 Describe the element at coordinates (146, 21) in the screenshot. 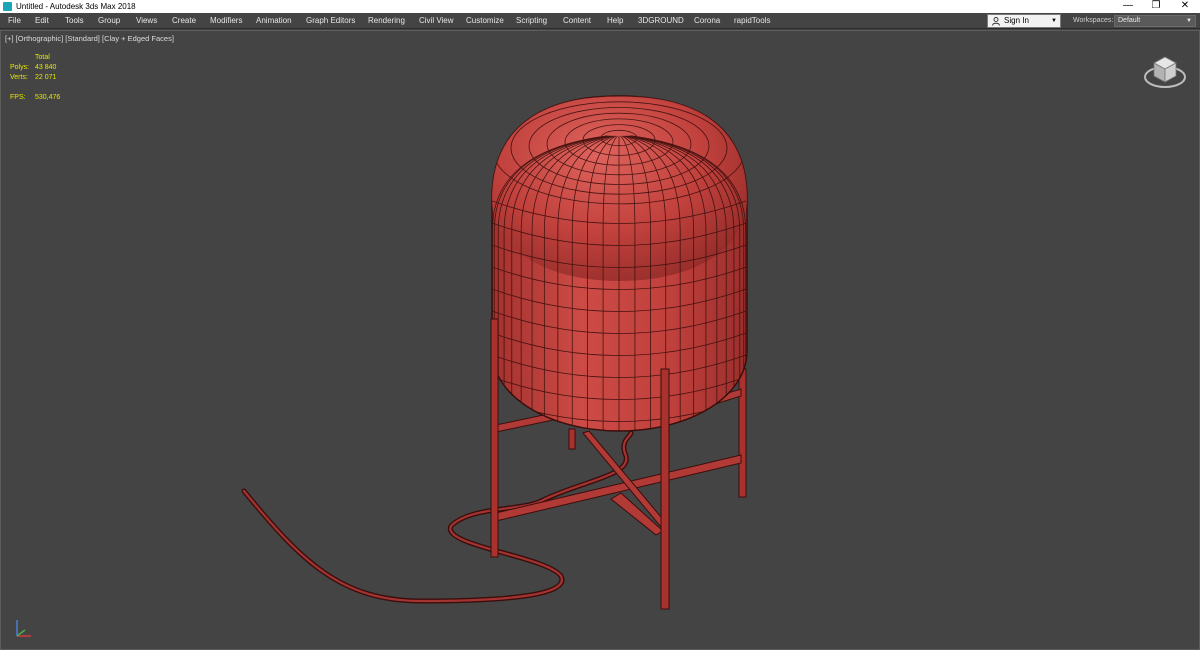

I see `menu-views: Views` at that location.